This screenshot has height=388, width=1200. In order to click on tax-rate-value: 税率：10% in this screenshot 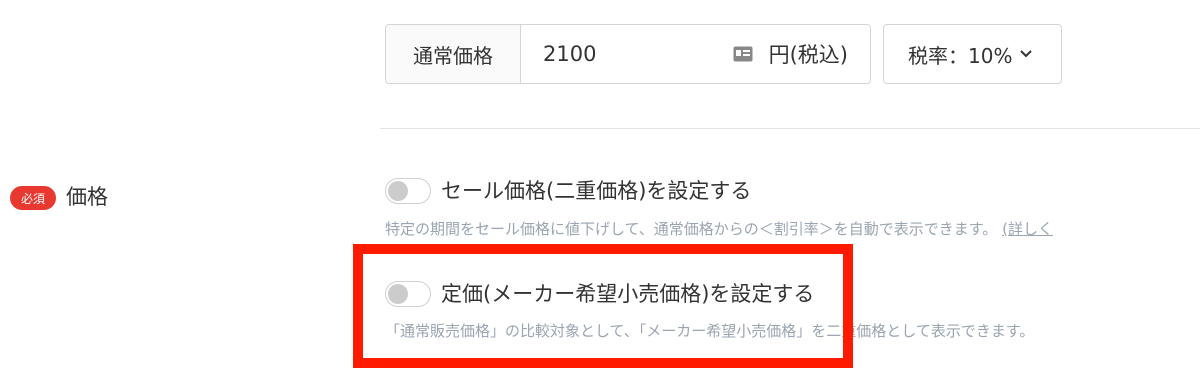, I will do `click(960, 55)`.